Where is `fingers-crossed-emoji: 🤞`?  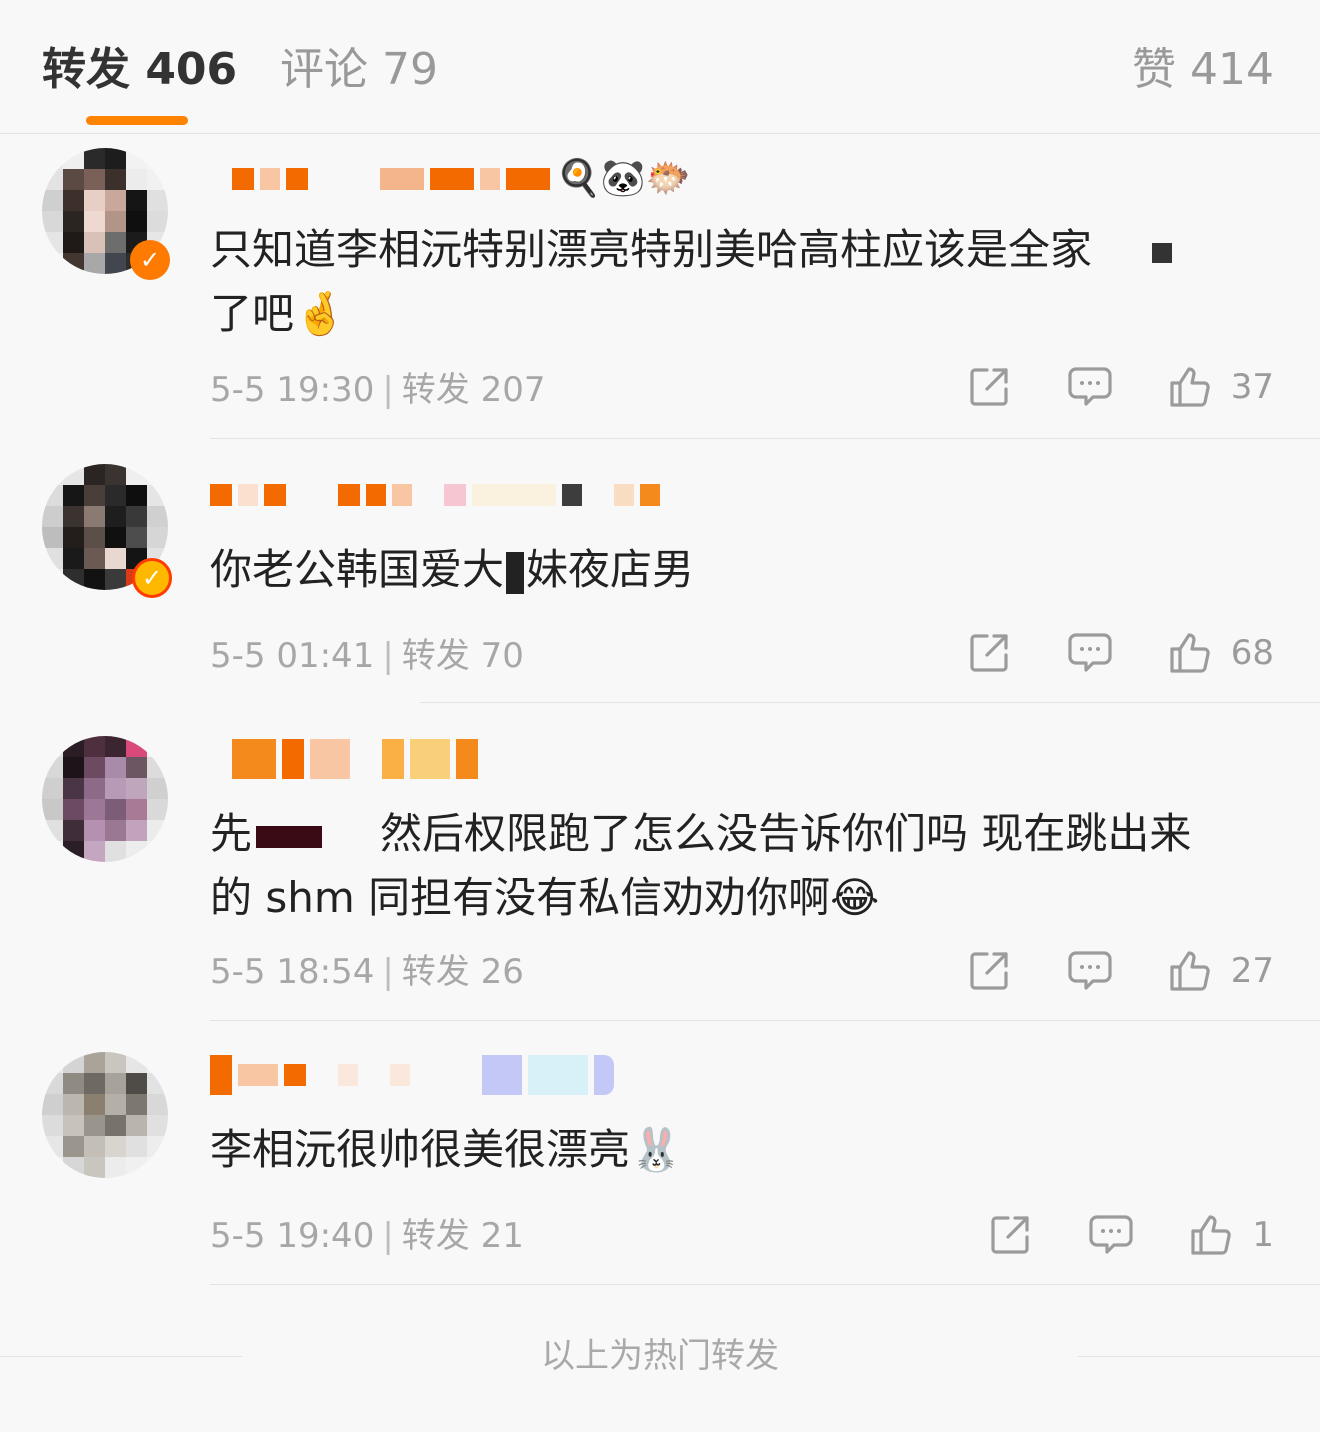
fingers-crossed-emoji: 🤞 is located at coordinates (320, 313).